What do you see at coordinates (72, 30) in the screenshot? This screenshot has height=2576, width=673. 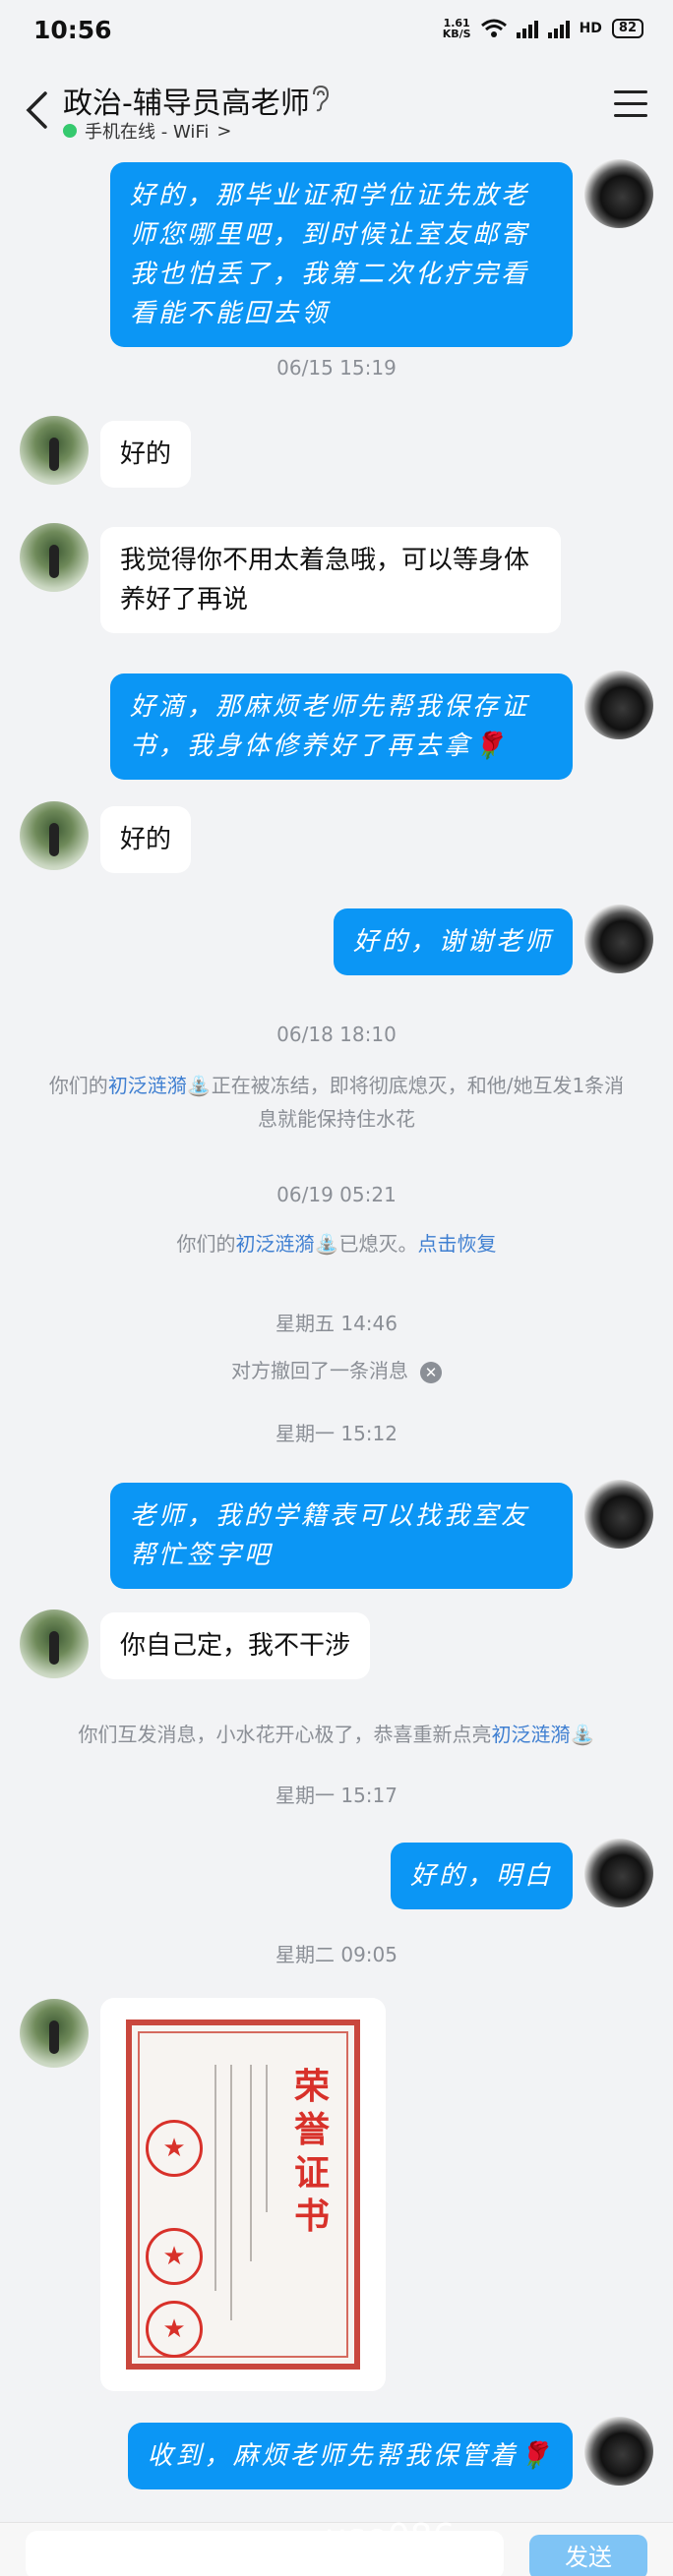 I see `status-time: 10:56` at bounding box center [72, 30].